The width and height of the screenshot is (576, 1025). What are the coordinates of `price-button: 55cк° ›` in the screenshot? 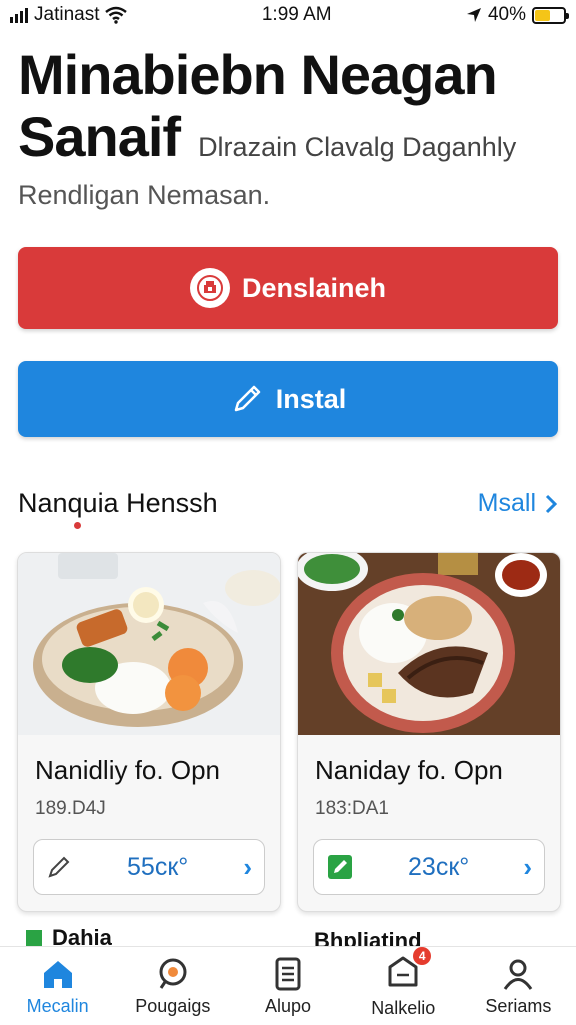 It's located at (149, 867).